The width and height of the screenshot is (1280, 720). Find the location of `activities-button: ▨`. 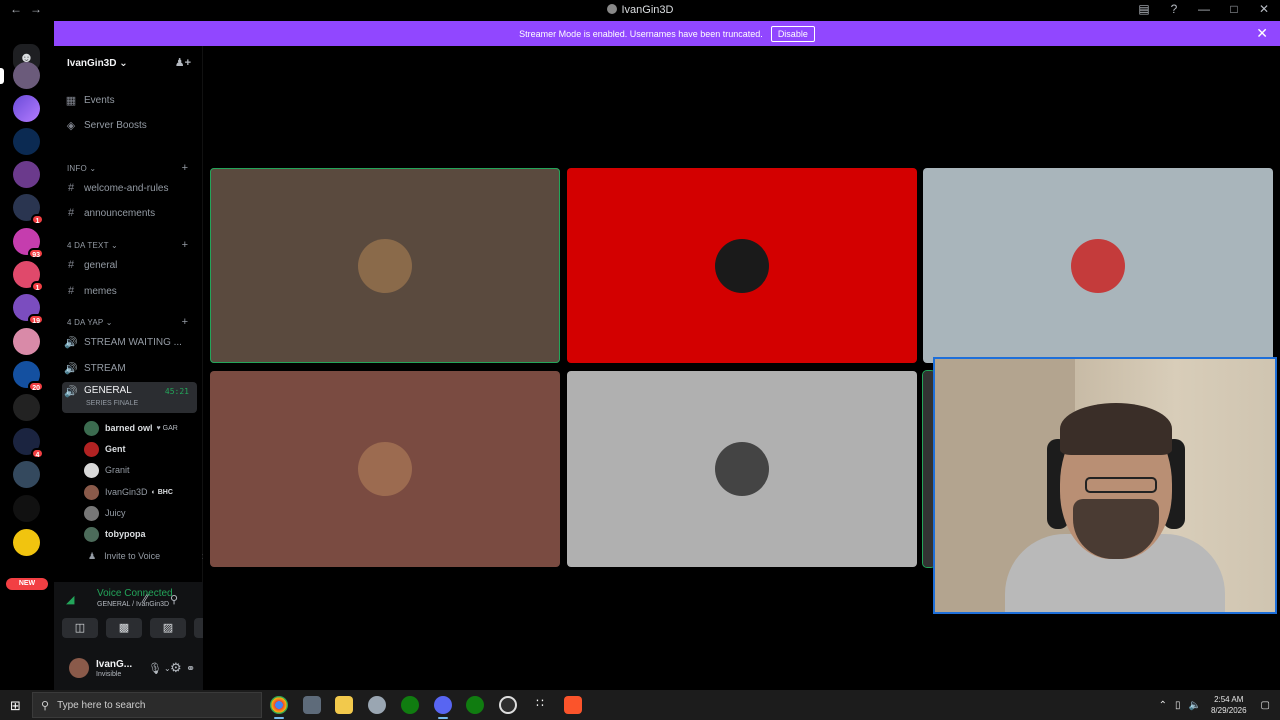

activities-button: ▨ is located at coordinates (168, 628).